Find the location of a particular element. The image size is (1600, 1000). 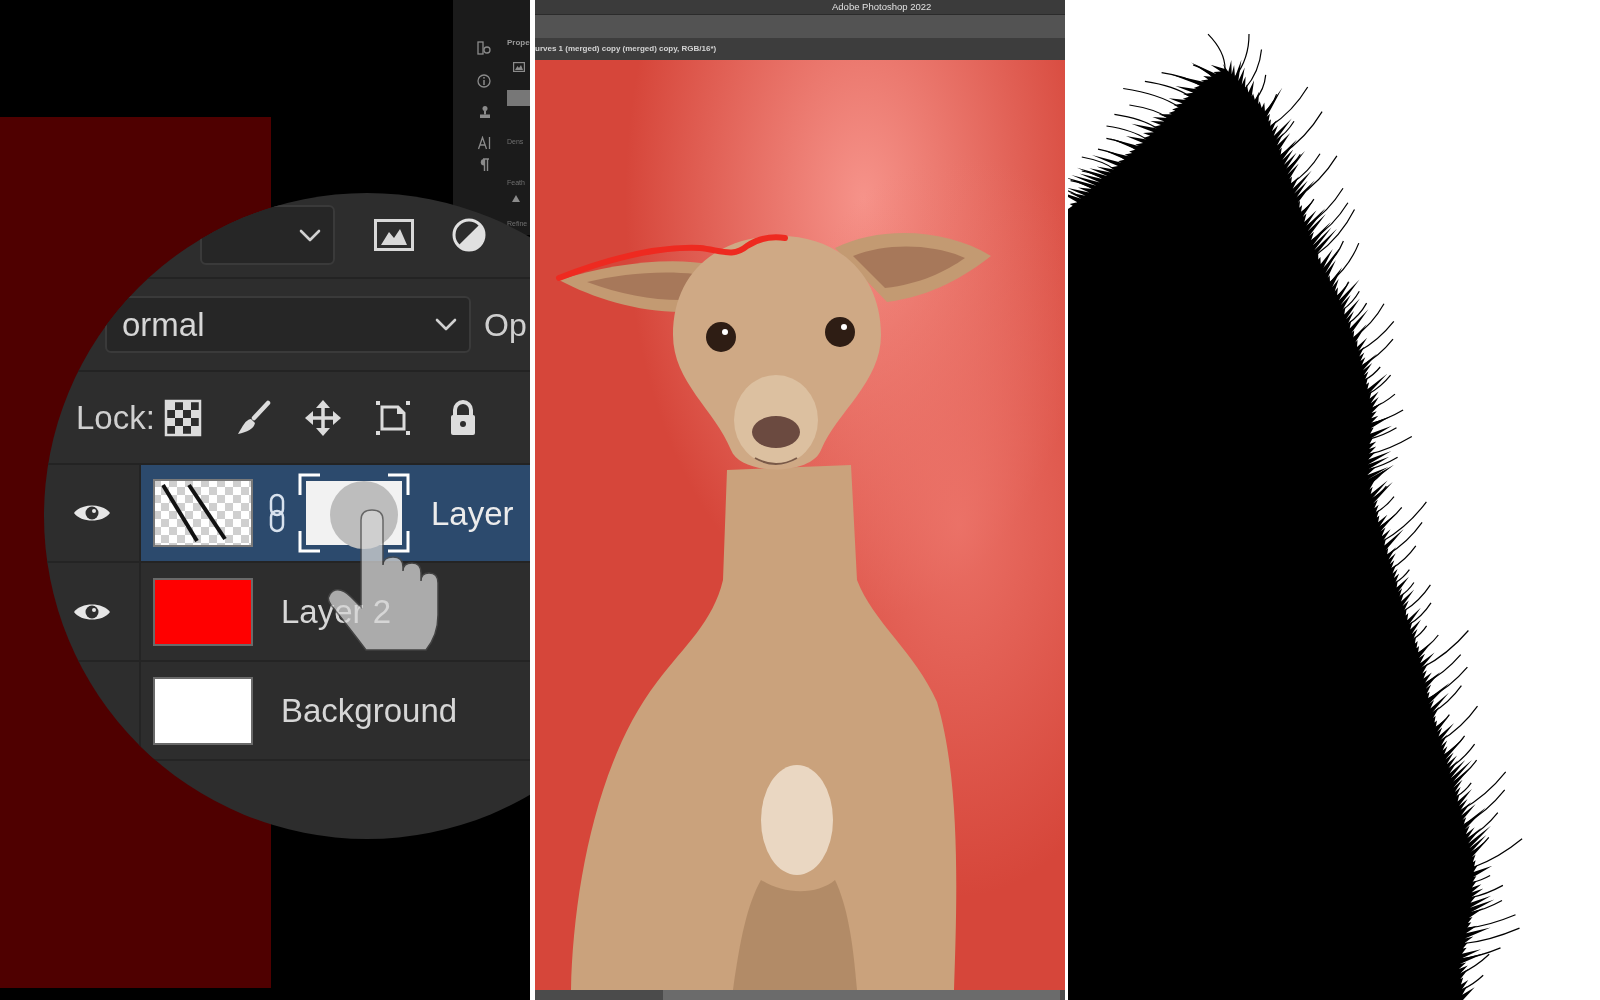

artboard-icon is located at coordinates (392, 417).